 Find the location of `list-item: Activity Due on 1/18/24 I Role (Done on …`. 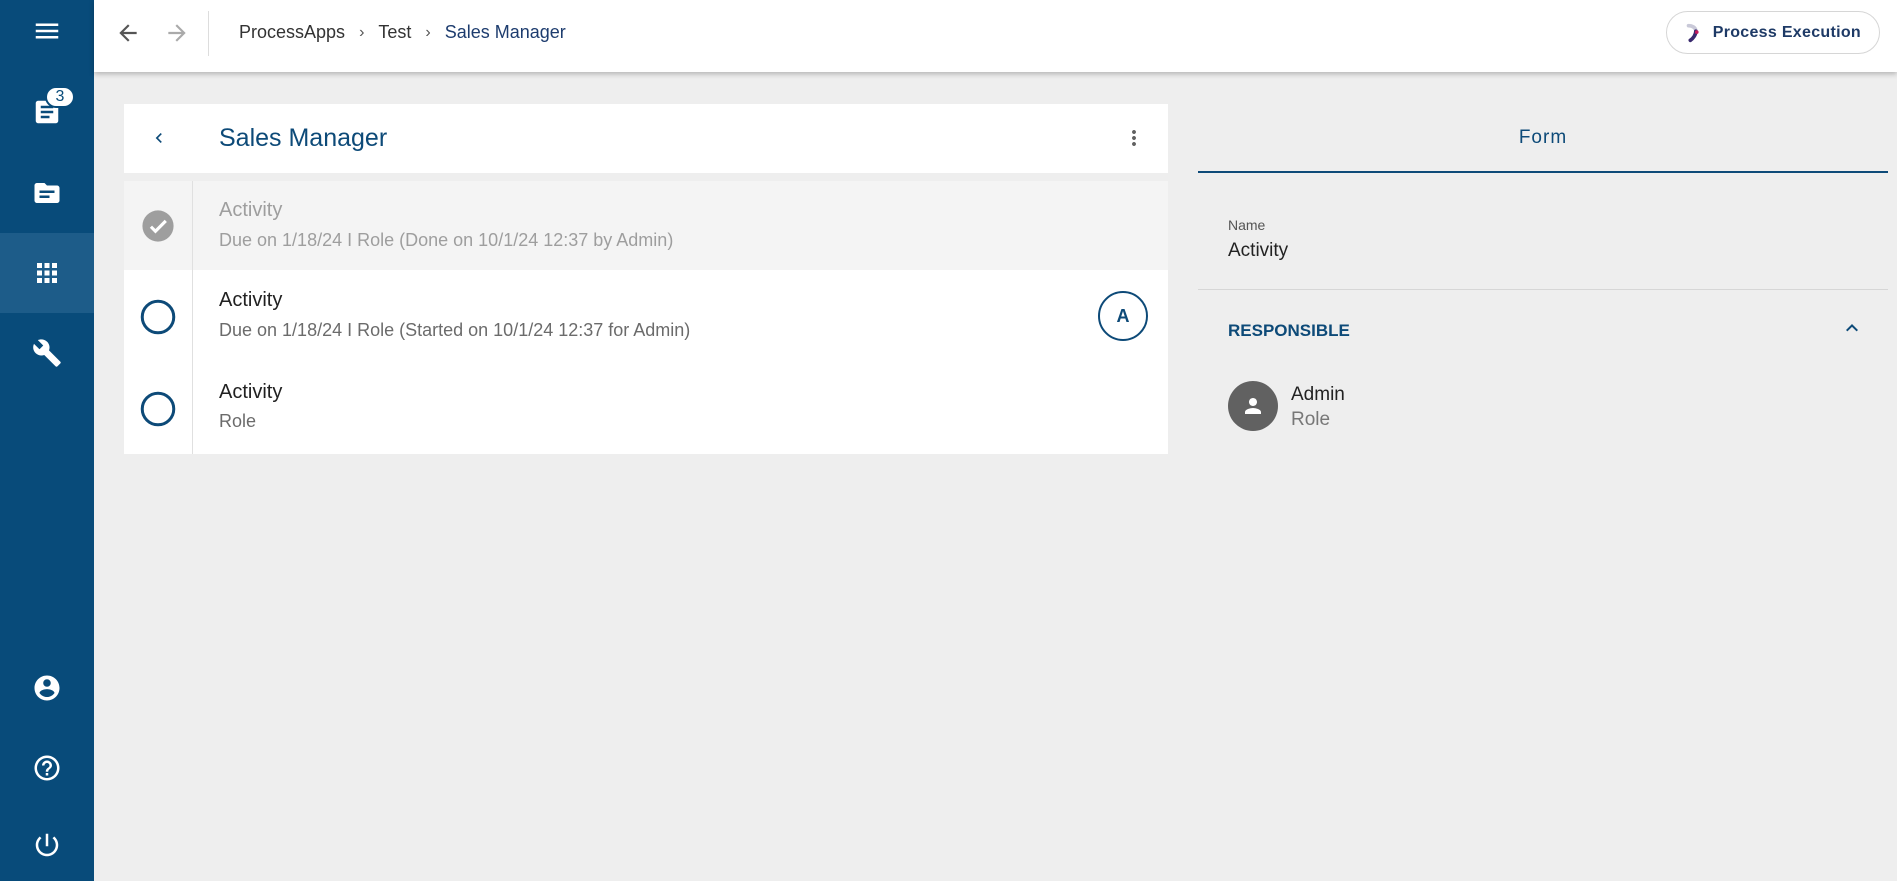

list-item: Activity Due on 1/18/24 I Role (Done on … is located at coordinates (646, 225).